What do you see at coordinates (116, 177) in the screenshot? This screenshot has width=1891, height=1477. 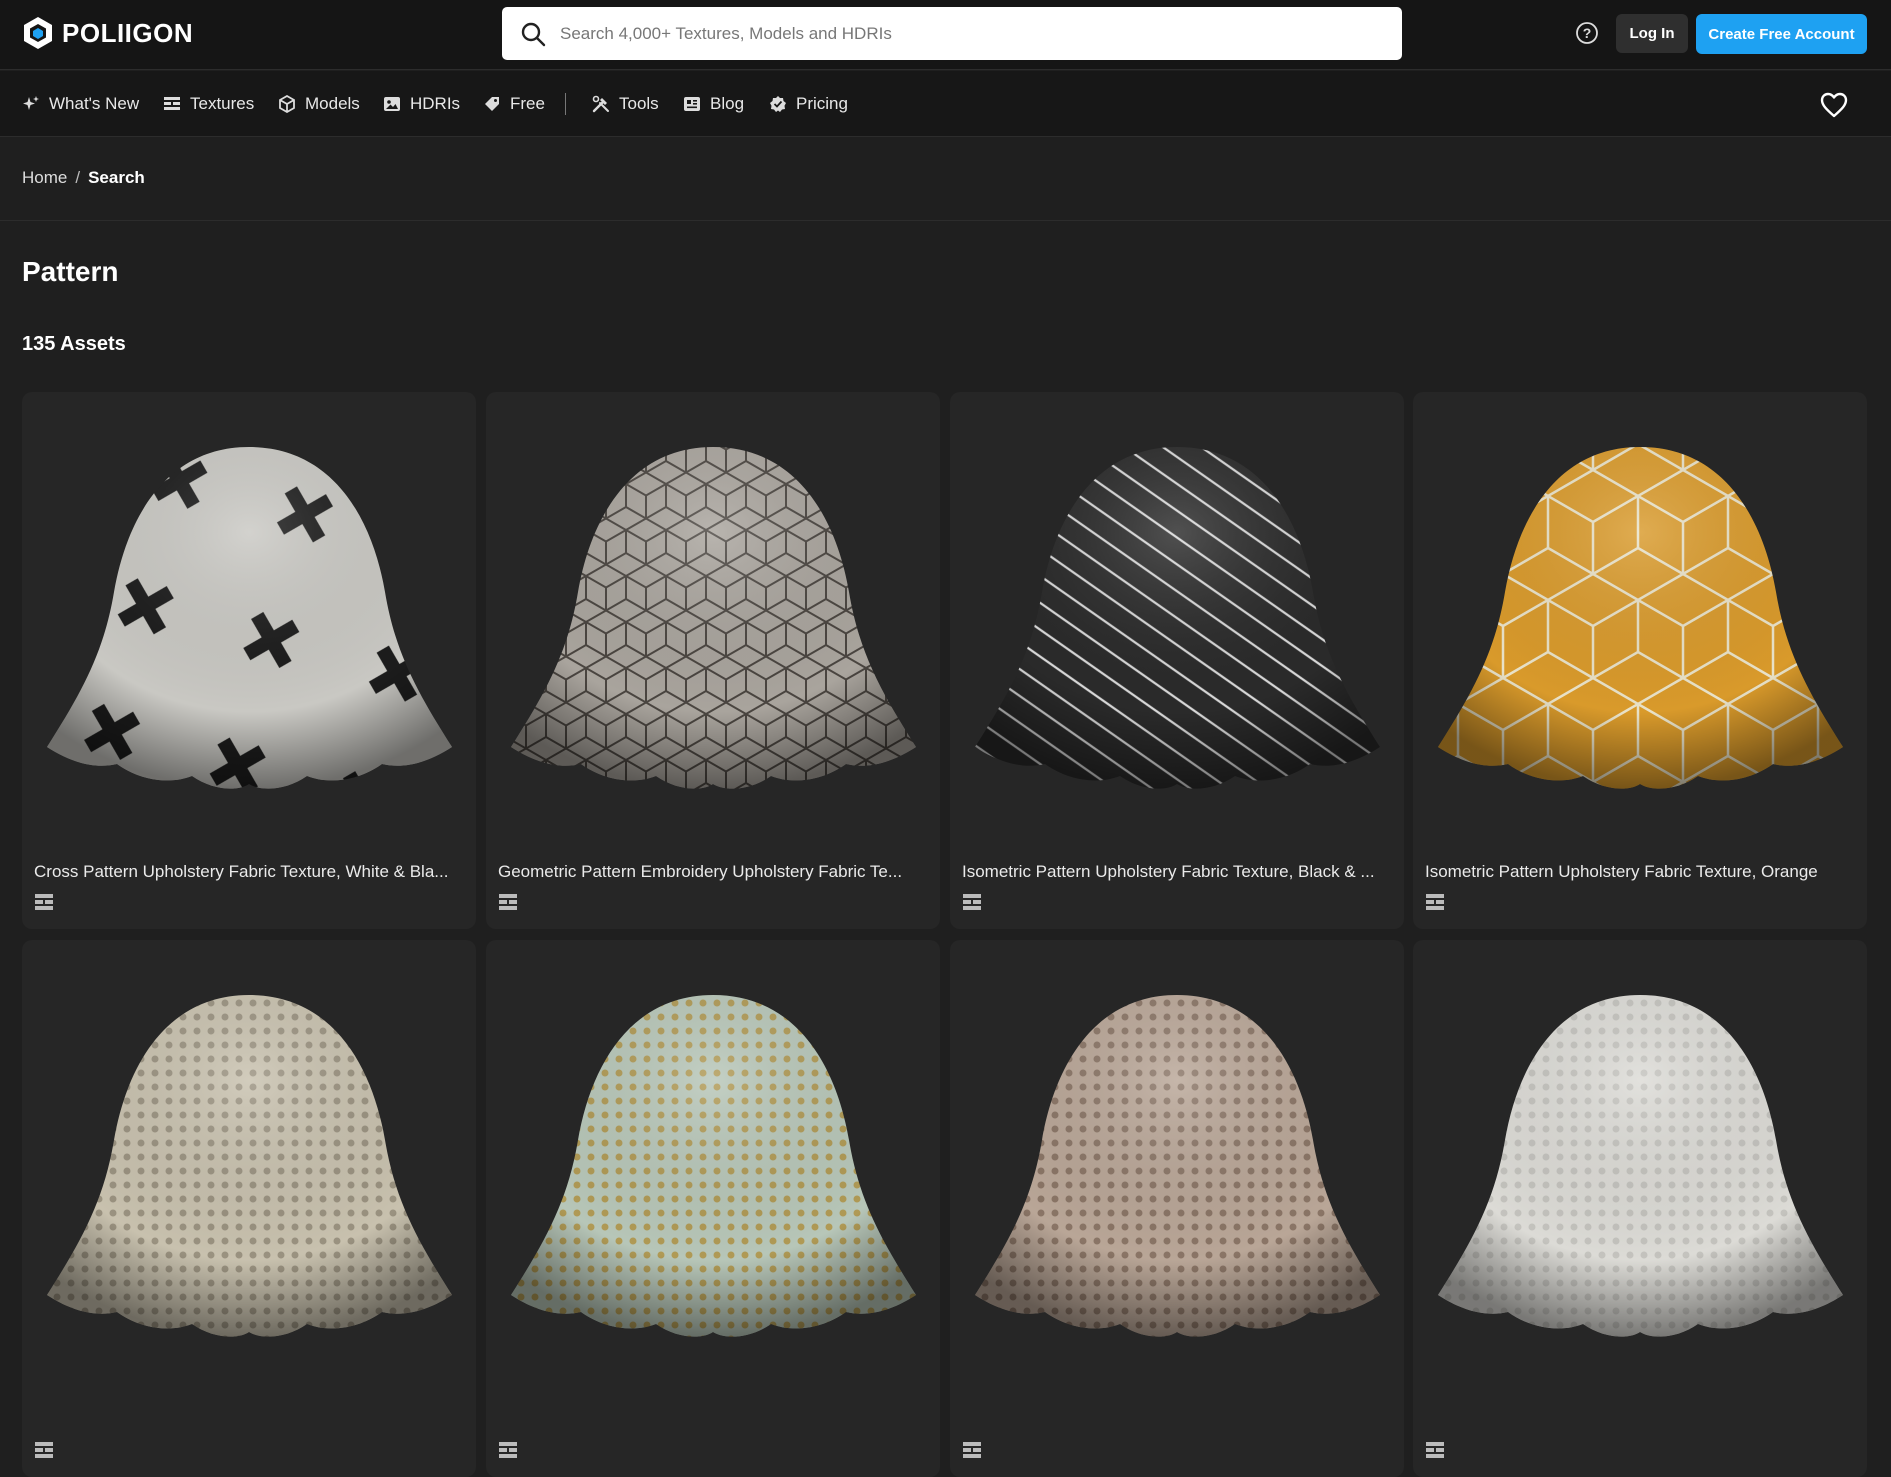 I see `breadcrumb-current: Search` at bounding box center [116, 177].